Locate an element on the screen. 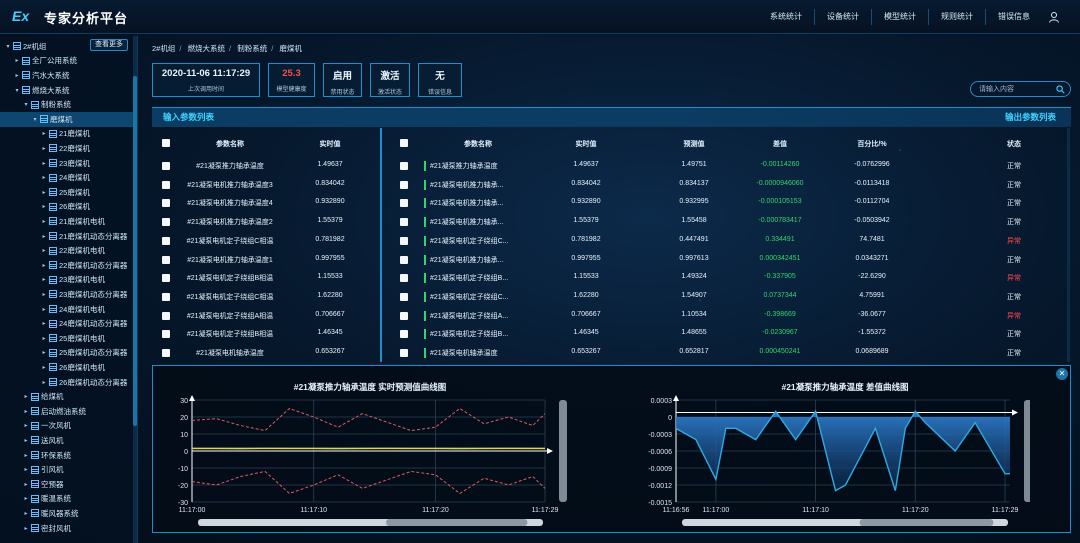 The width and height of the screenshot is (1080, 543). breadcrumb-item: 燃烧大系统 is located at coordinates (207, 48).